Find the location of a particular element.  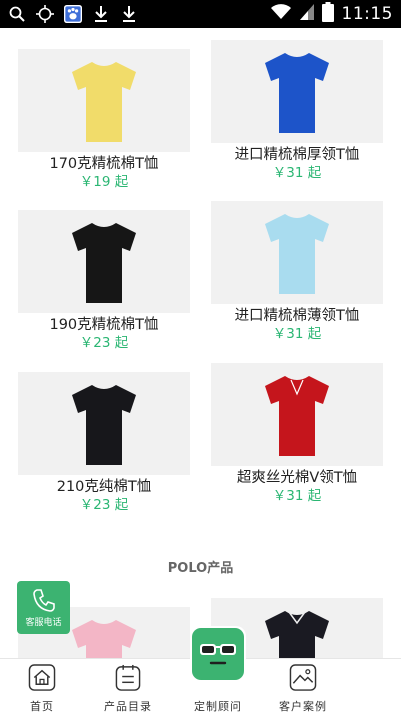

nav-cases: 客户案例 is located at coordinates (303, 686).